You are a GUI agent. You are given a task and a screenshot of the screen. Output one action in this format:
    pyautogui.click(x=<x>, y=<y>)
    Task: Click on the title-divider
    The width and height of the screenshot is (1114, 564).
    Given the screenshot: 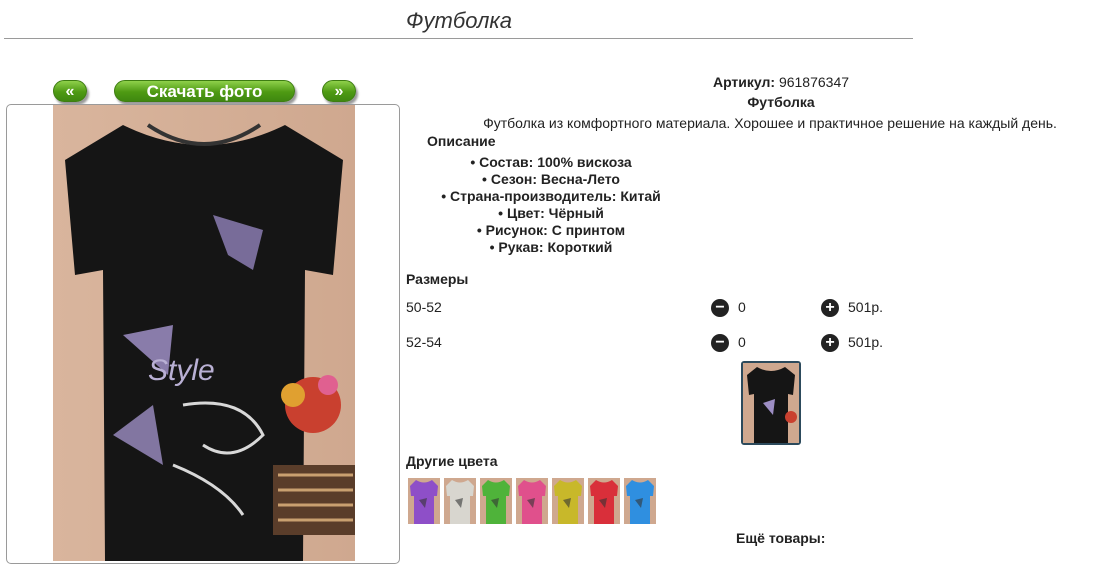 What is the action you would take?
    pyautogui.click(x=458, y=38)
    